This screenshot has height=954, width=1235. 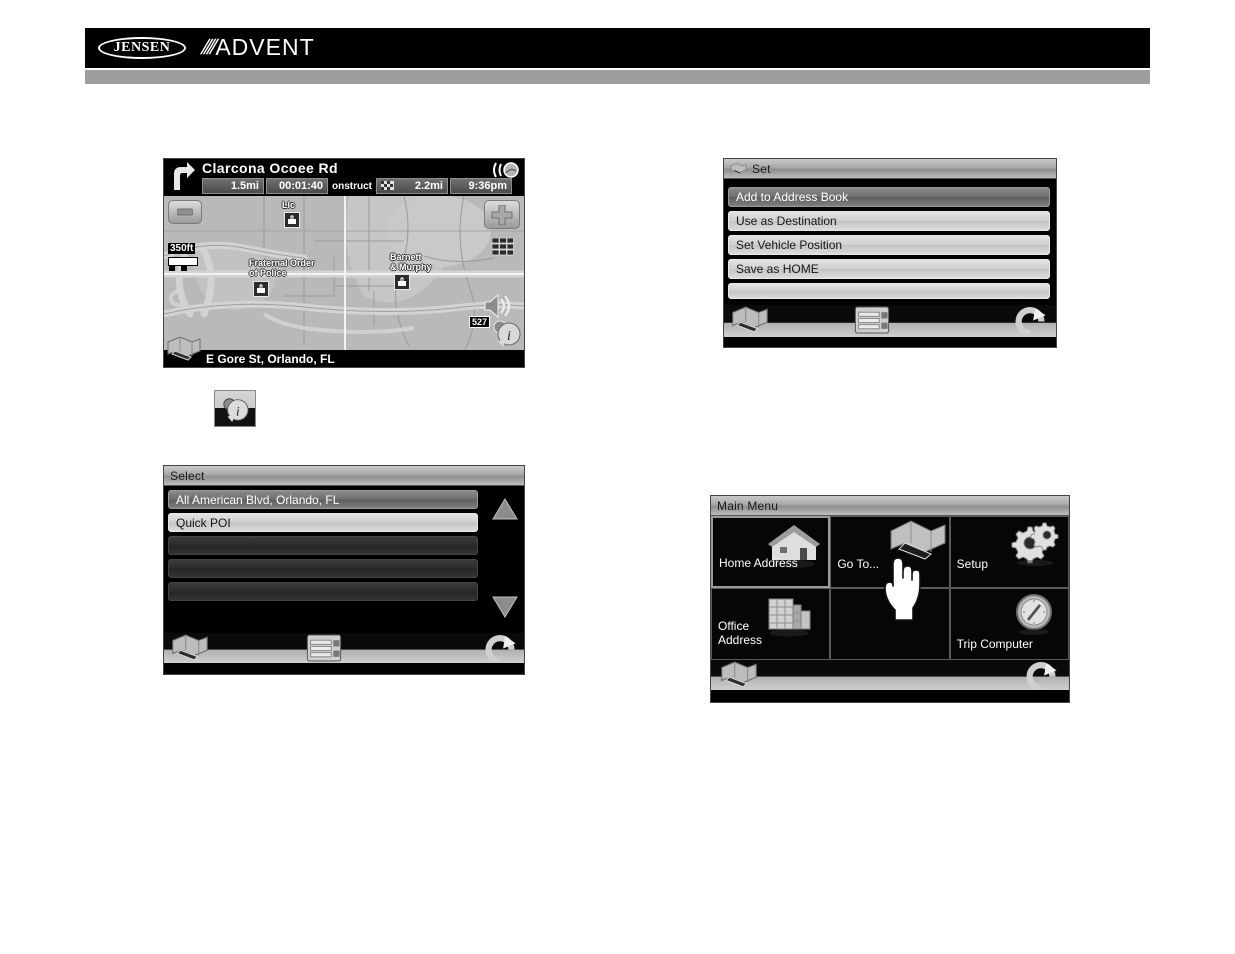 I want to click on turn-direction-indicator, so click(x=182, y=178).